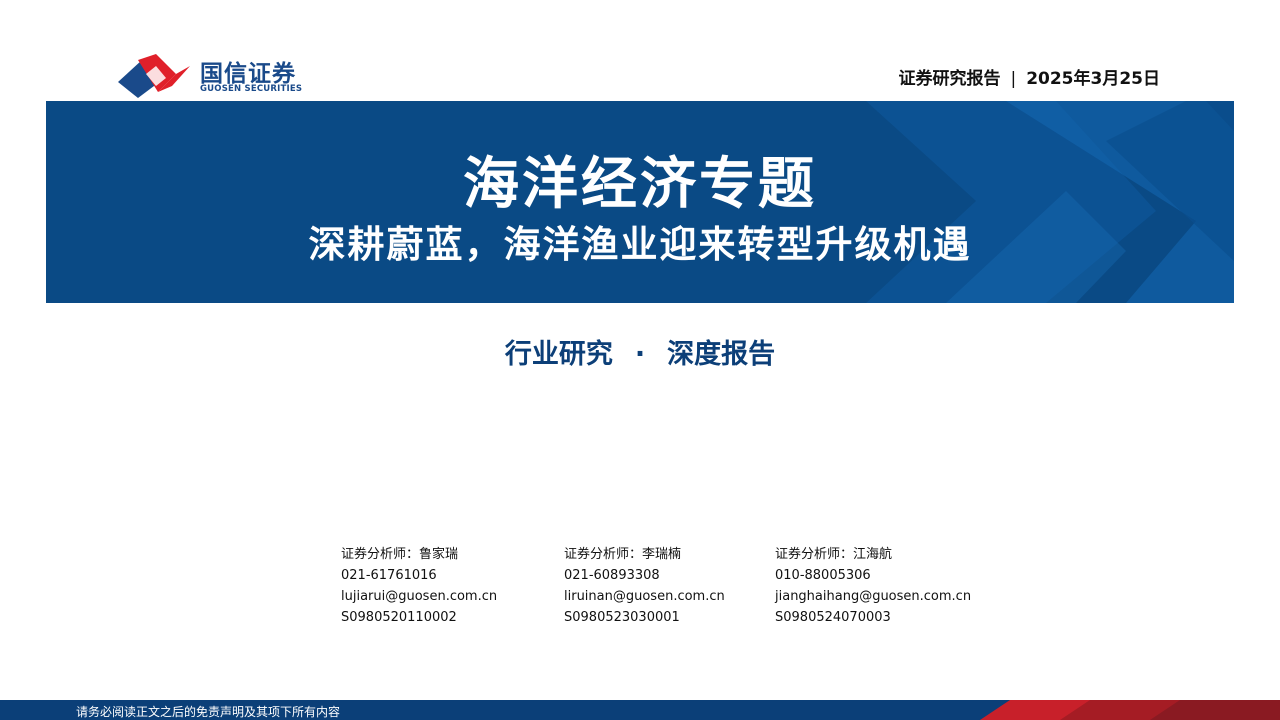 This screenshot has height=720, width=1280. What do you see at coordinates (834, 554) in the screenshot?
I see `analyst-title-name: 证券分析师：江海航` at bounding box center [834, 554].